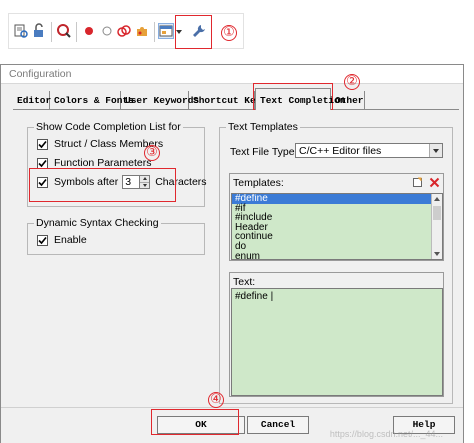 The width and height of the screenshot is (474, 443). I want to click on lock-icon, so click(39, 31).